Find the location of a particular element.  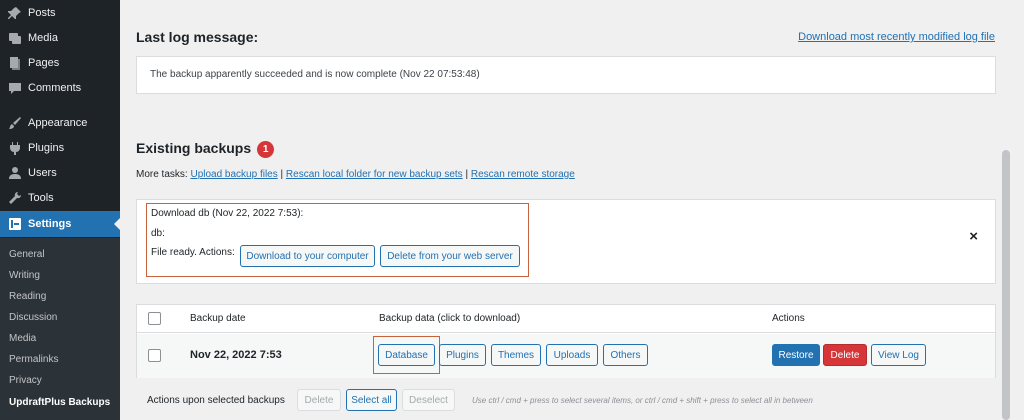

uploads-button: Uploads is located at coordinates (572, 355).